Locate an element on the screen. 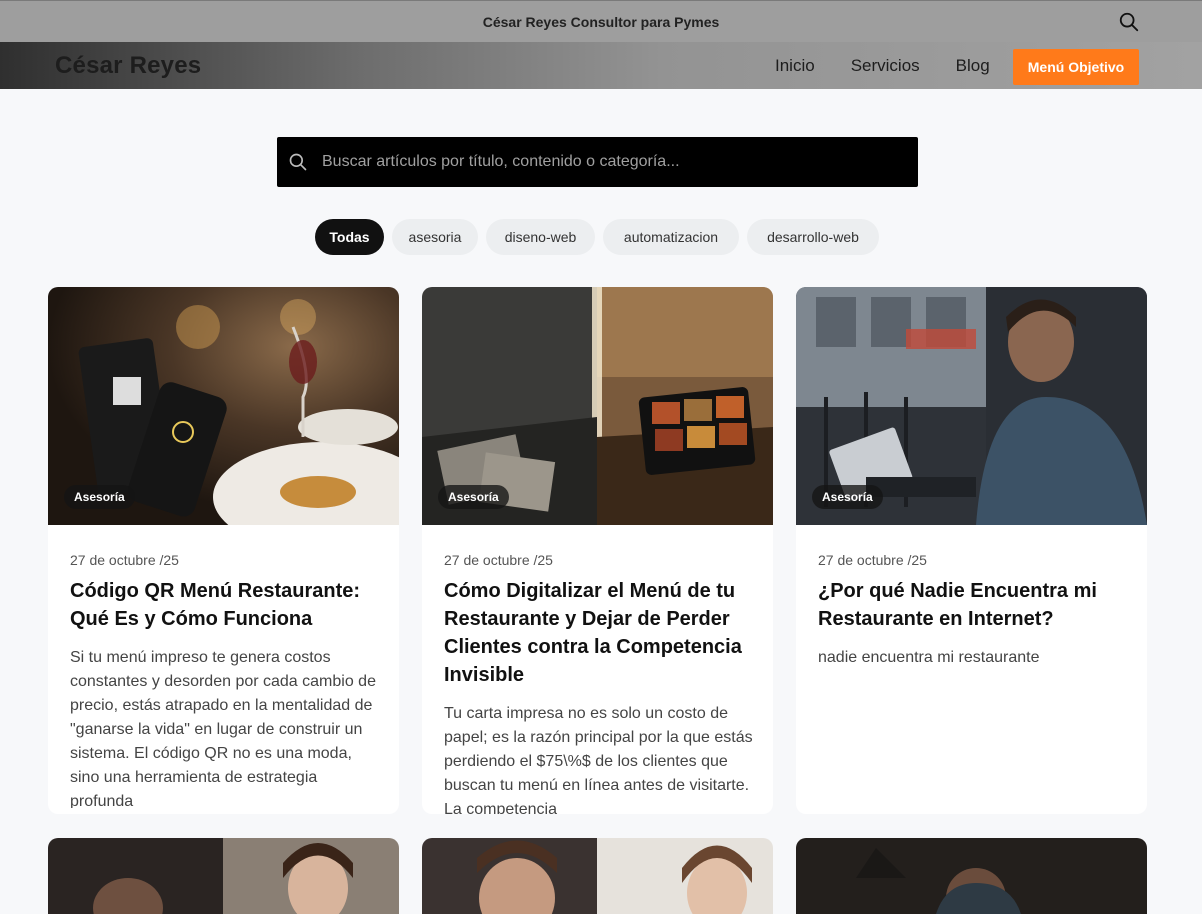 The image size is (1202, 914). nav-link-blog: Blog is located at coordinates (973, 66).